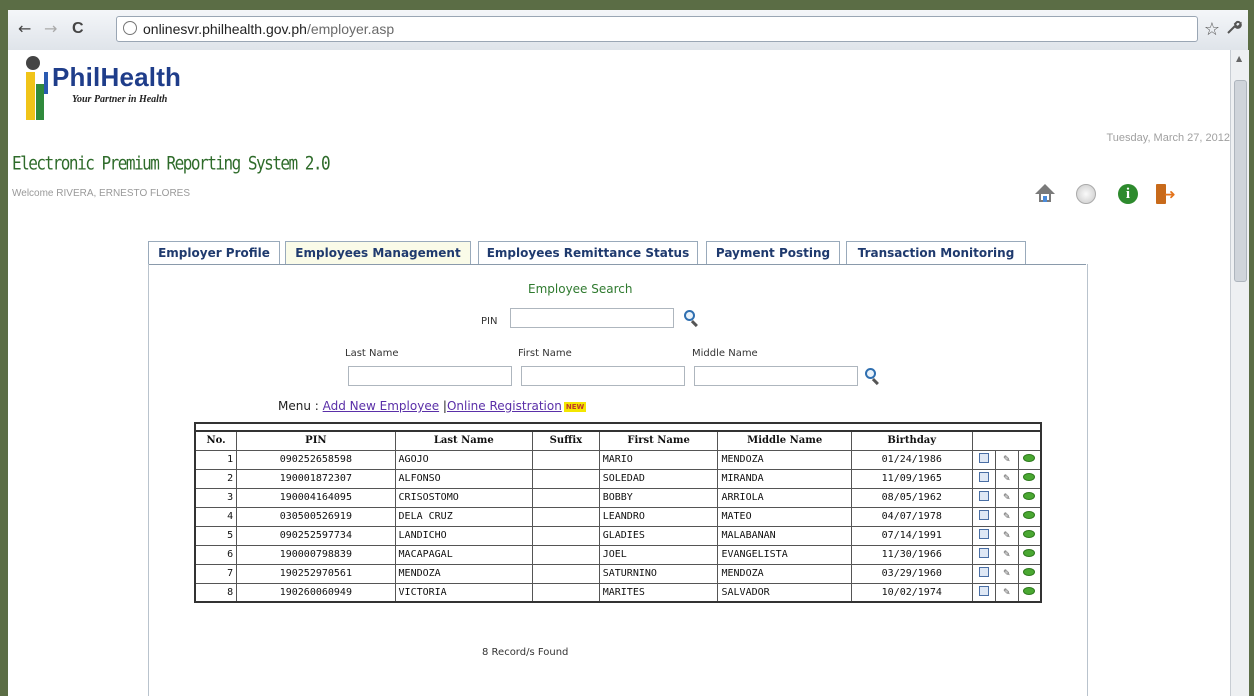 The image size is (1254, 696). Describe the element at coordinates (316, 554) in the screenshot. I see `cell-pin: 190000798839` at that location.